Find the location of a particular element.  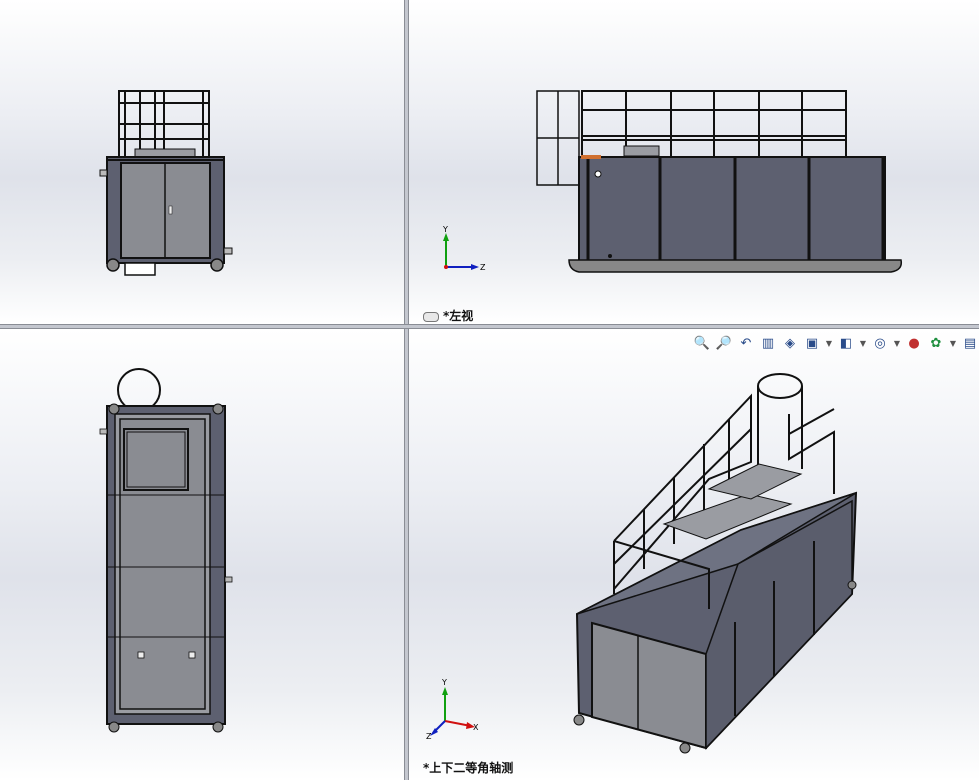

axis-triad: Y X Z is located at coordinates (452, 709).